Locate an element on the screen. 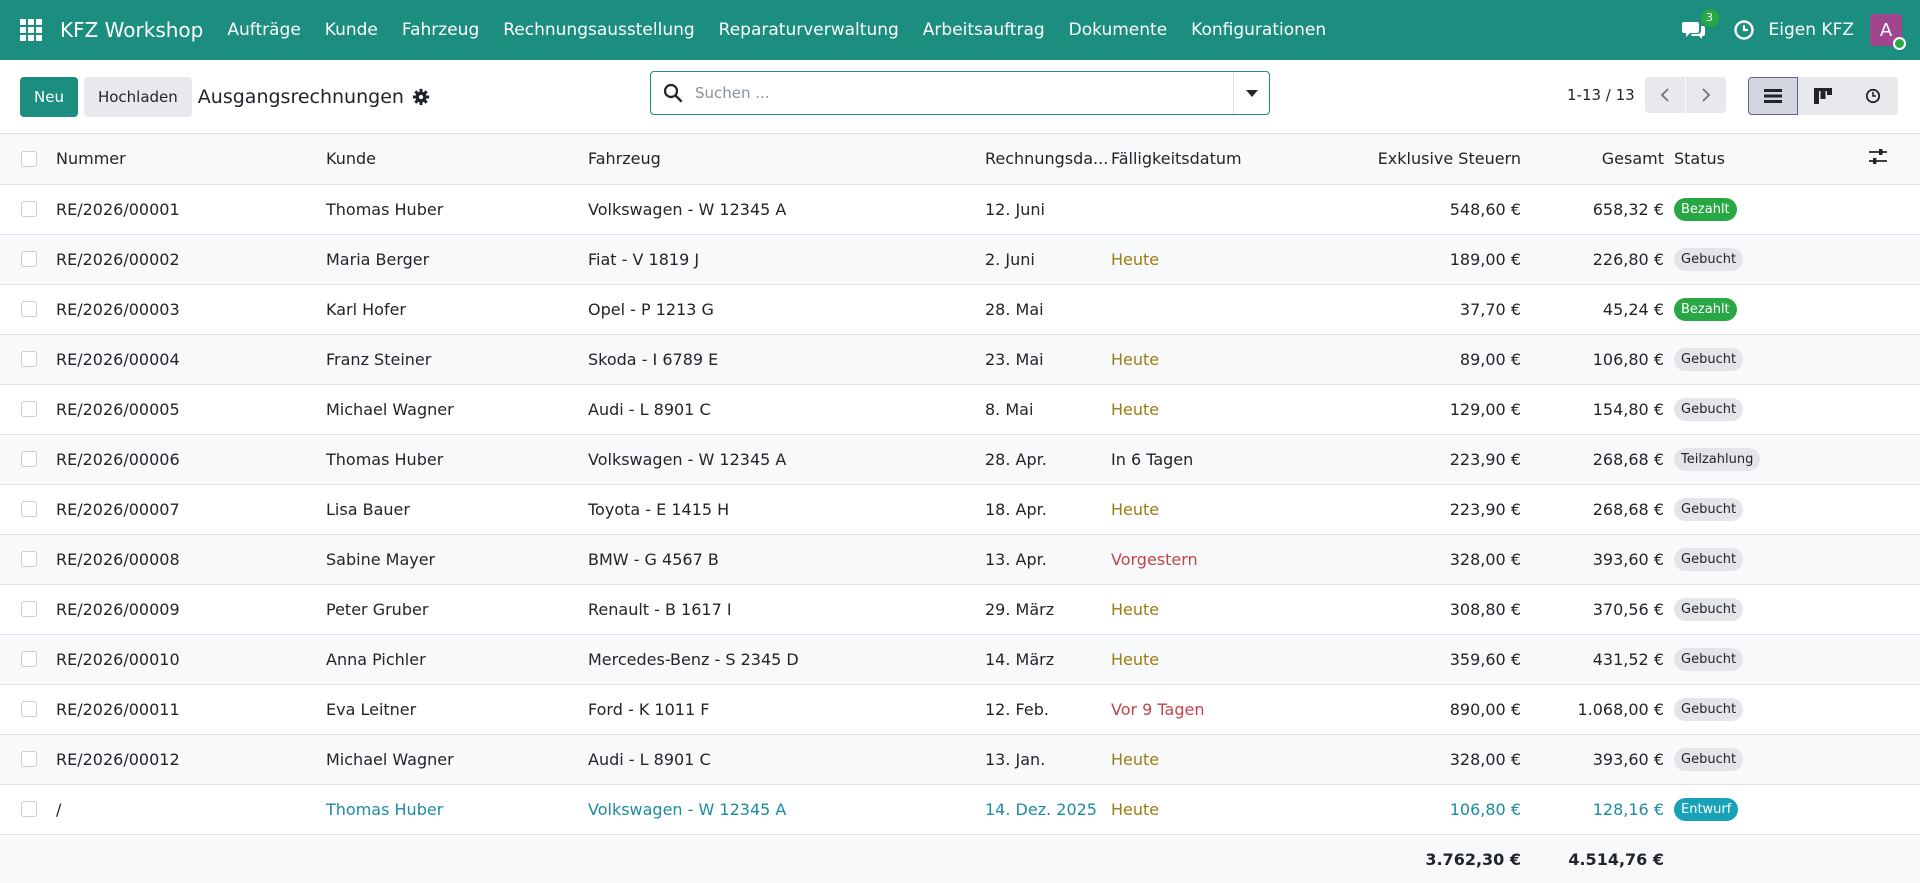  column-header-customer: Kunde is located at coordinates (457, 159).